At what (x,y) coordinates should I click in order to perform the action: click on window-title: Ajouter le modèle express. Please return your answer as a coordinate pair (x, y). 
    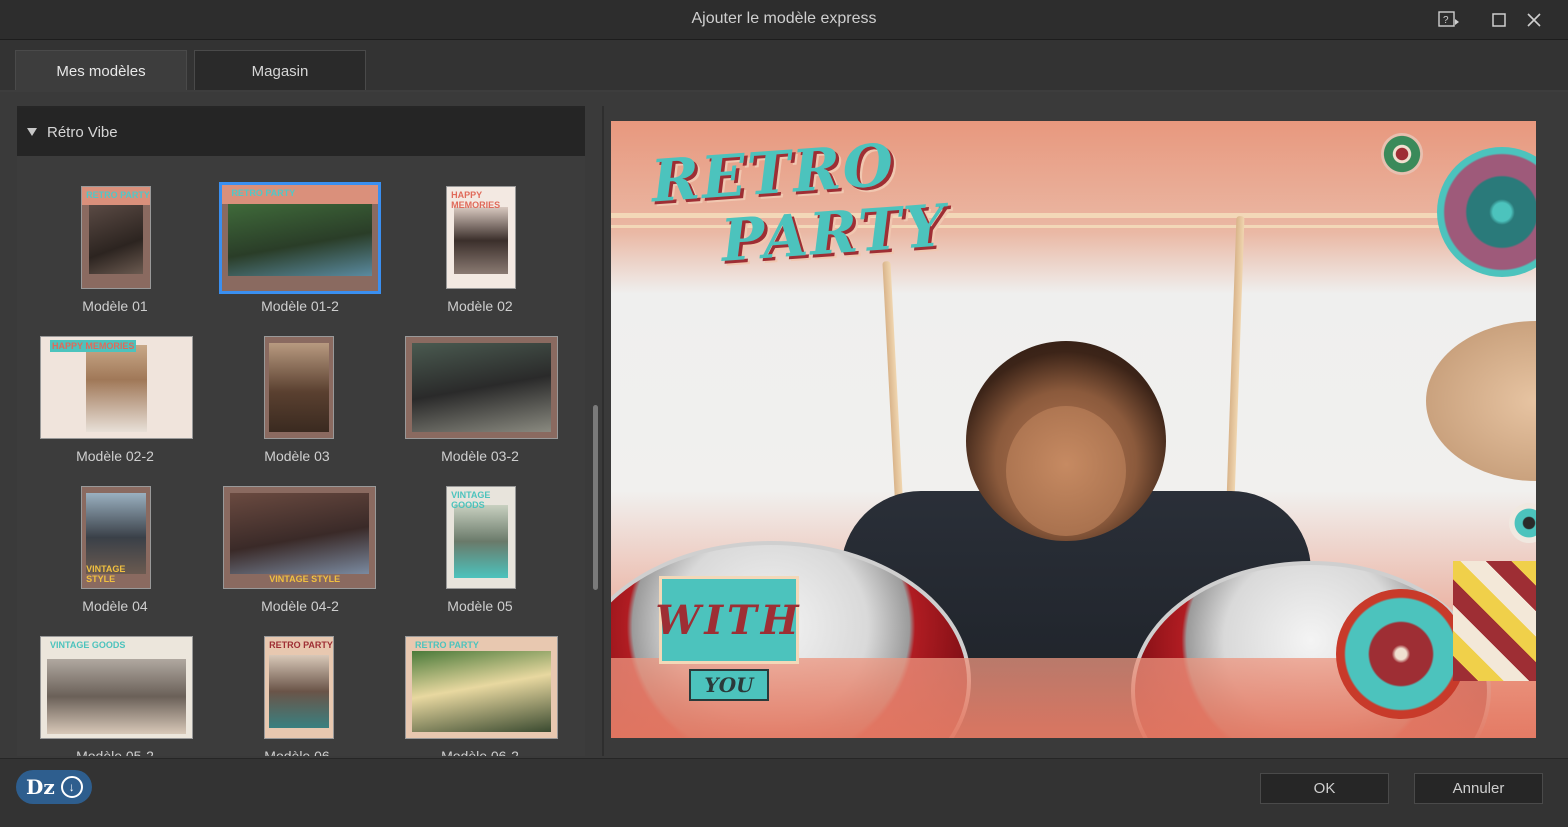
    Looking at the image, I should click on (784, 18).